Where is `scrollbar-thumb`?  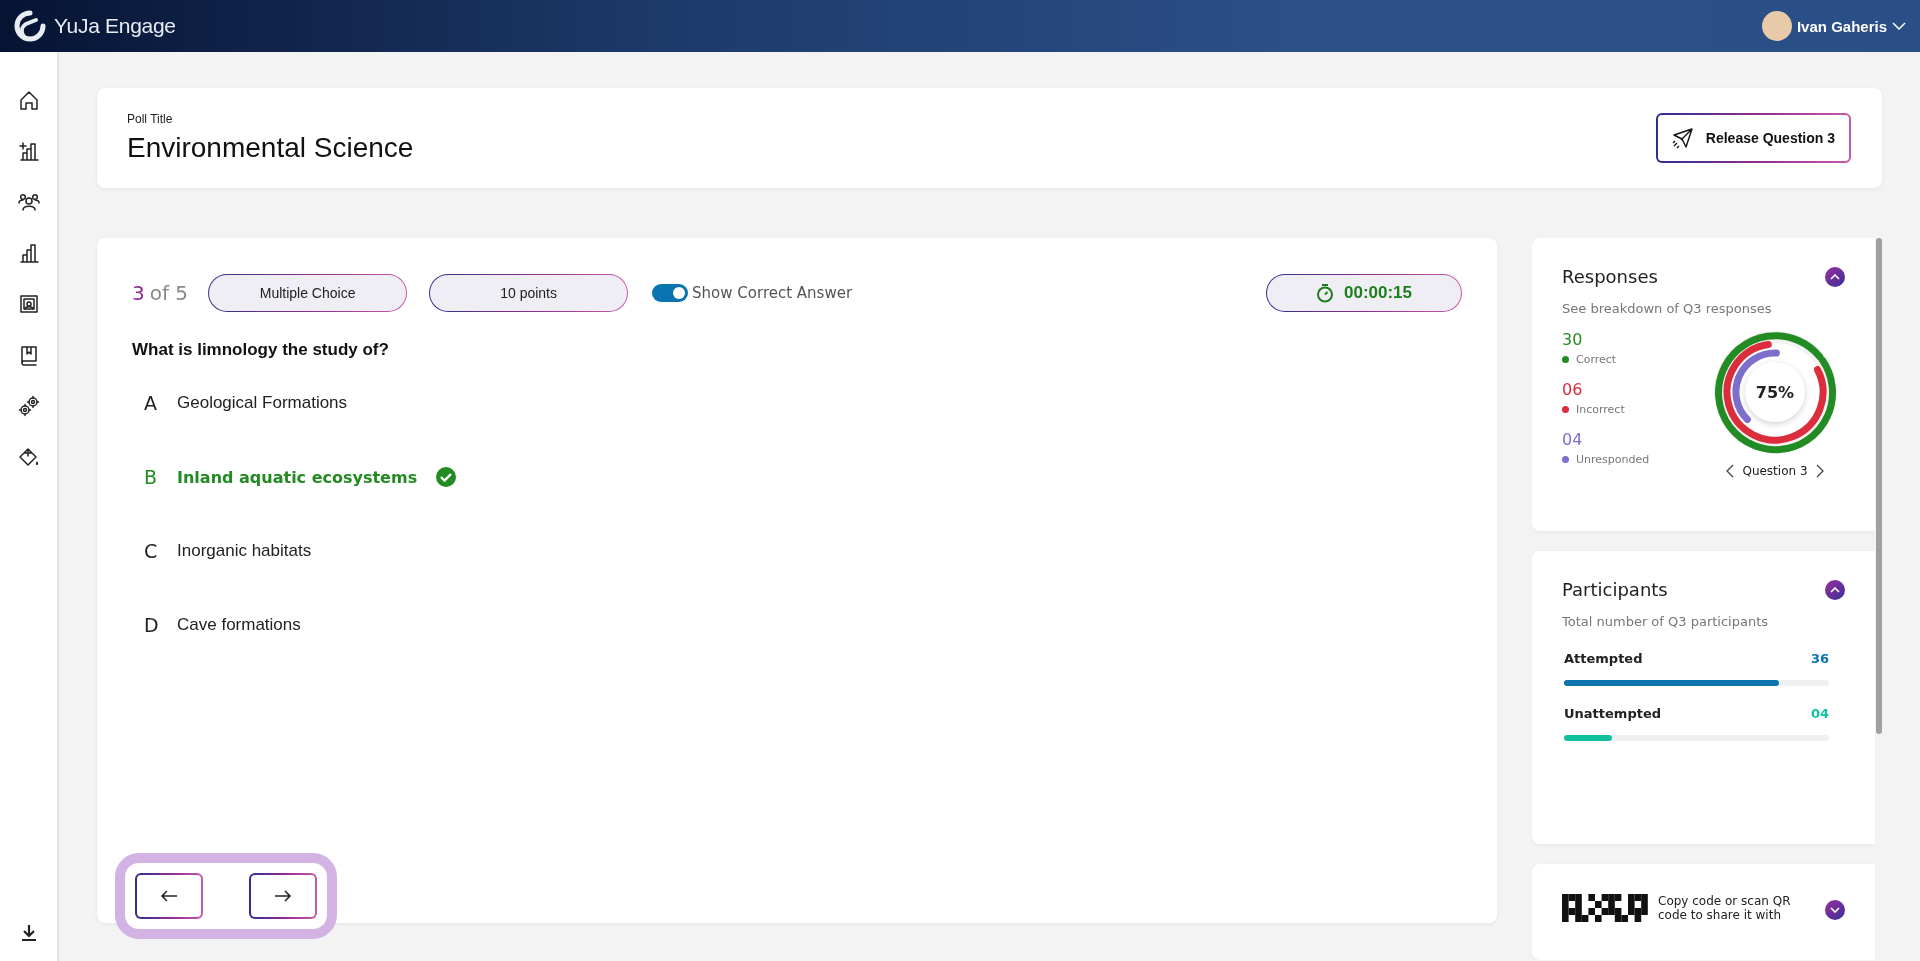 scrollbar-thumb is located at coordinates (1879, 486).